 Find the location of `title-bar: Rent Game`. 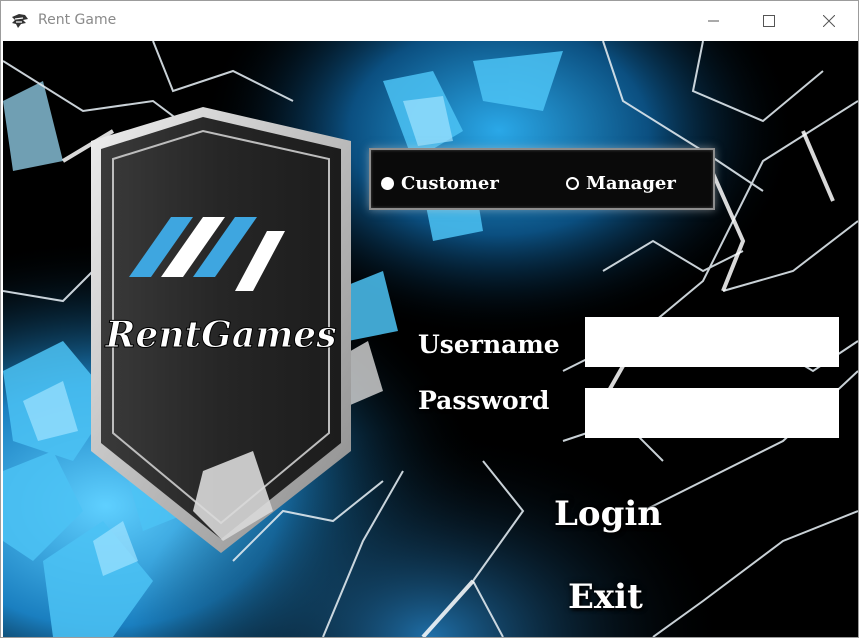

title-bar: Rent Game is located at coordinates (429, 21).